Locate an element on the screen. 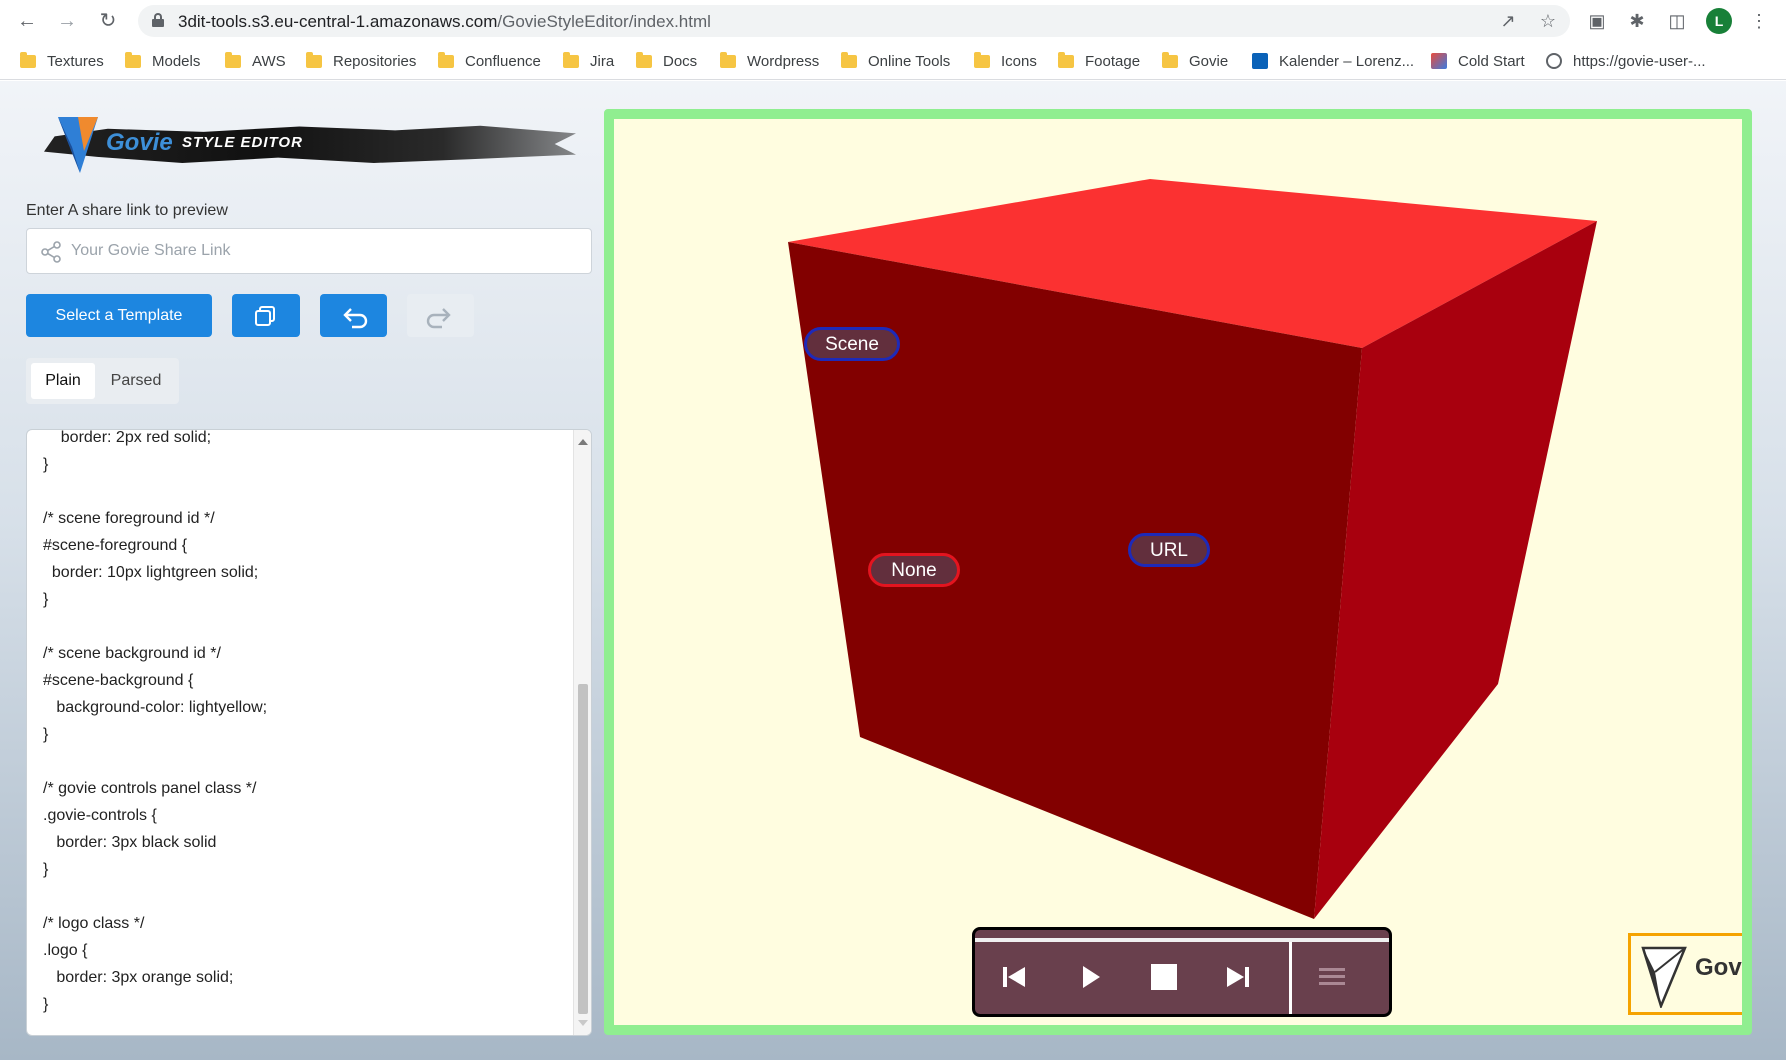 The image size is (1786, 1060). list-menu-icon is located at coordinates (1332, 977).